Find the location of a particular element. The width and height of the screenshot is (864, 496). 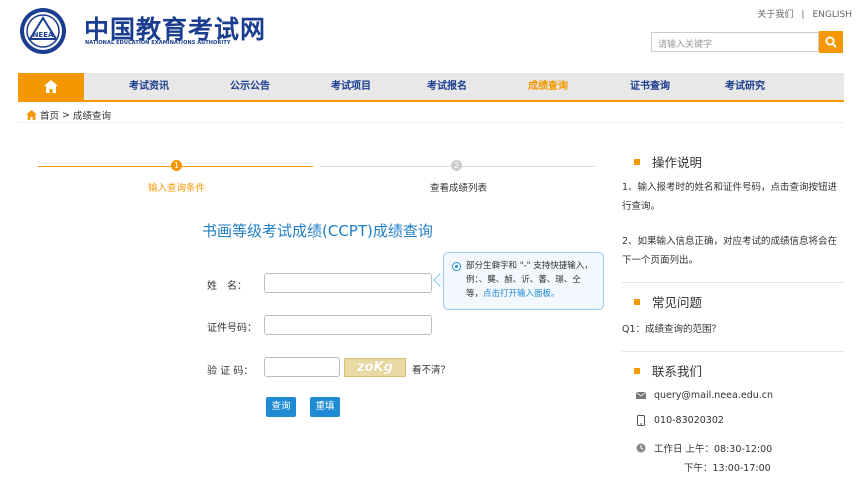

contact-email: query@mail.neea.edu.cn is located at coordinates (703, 395).